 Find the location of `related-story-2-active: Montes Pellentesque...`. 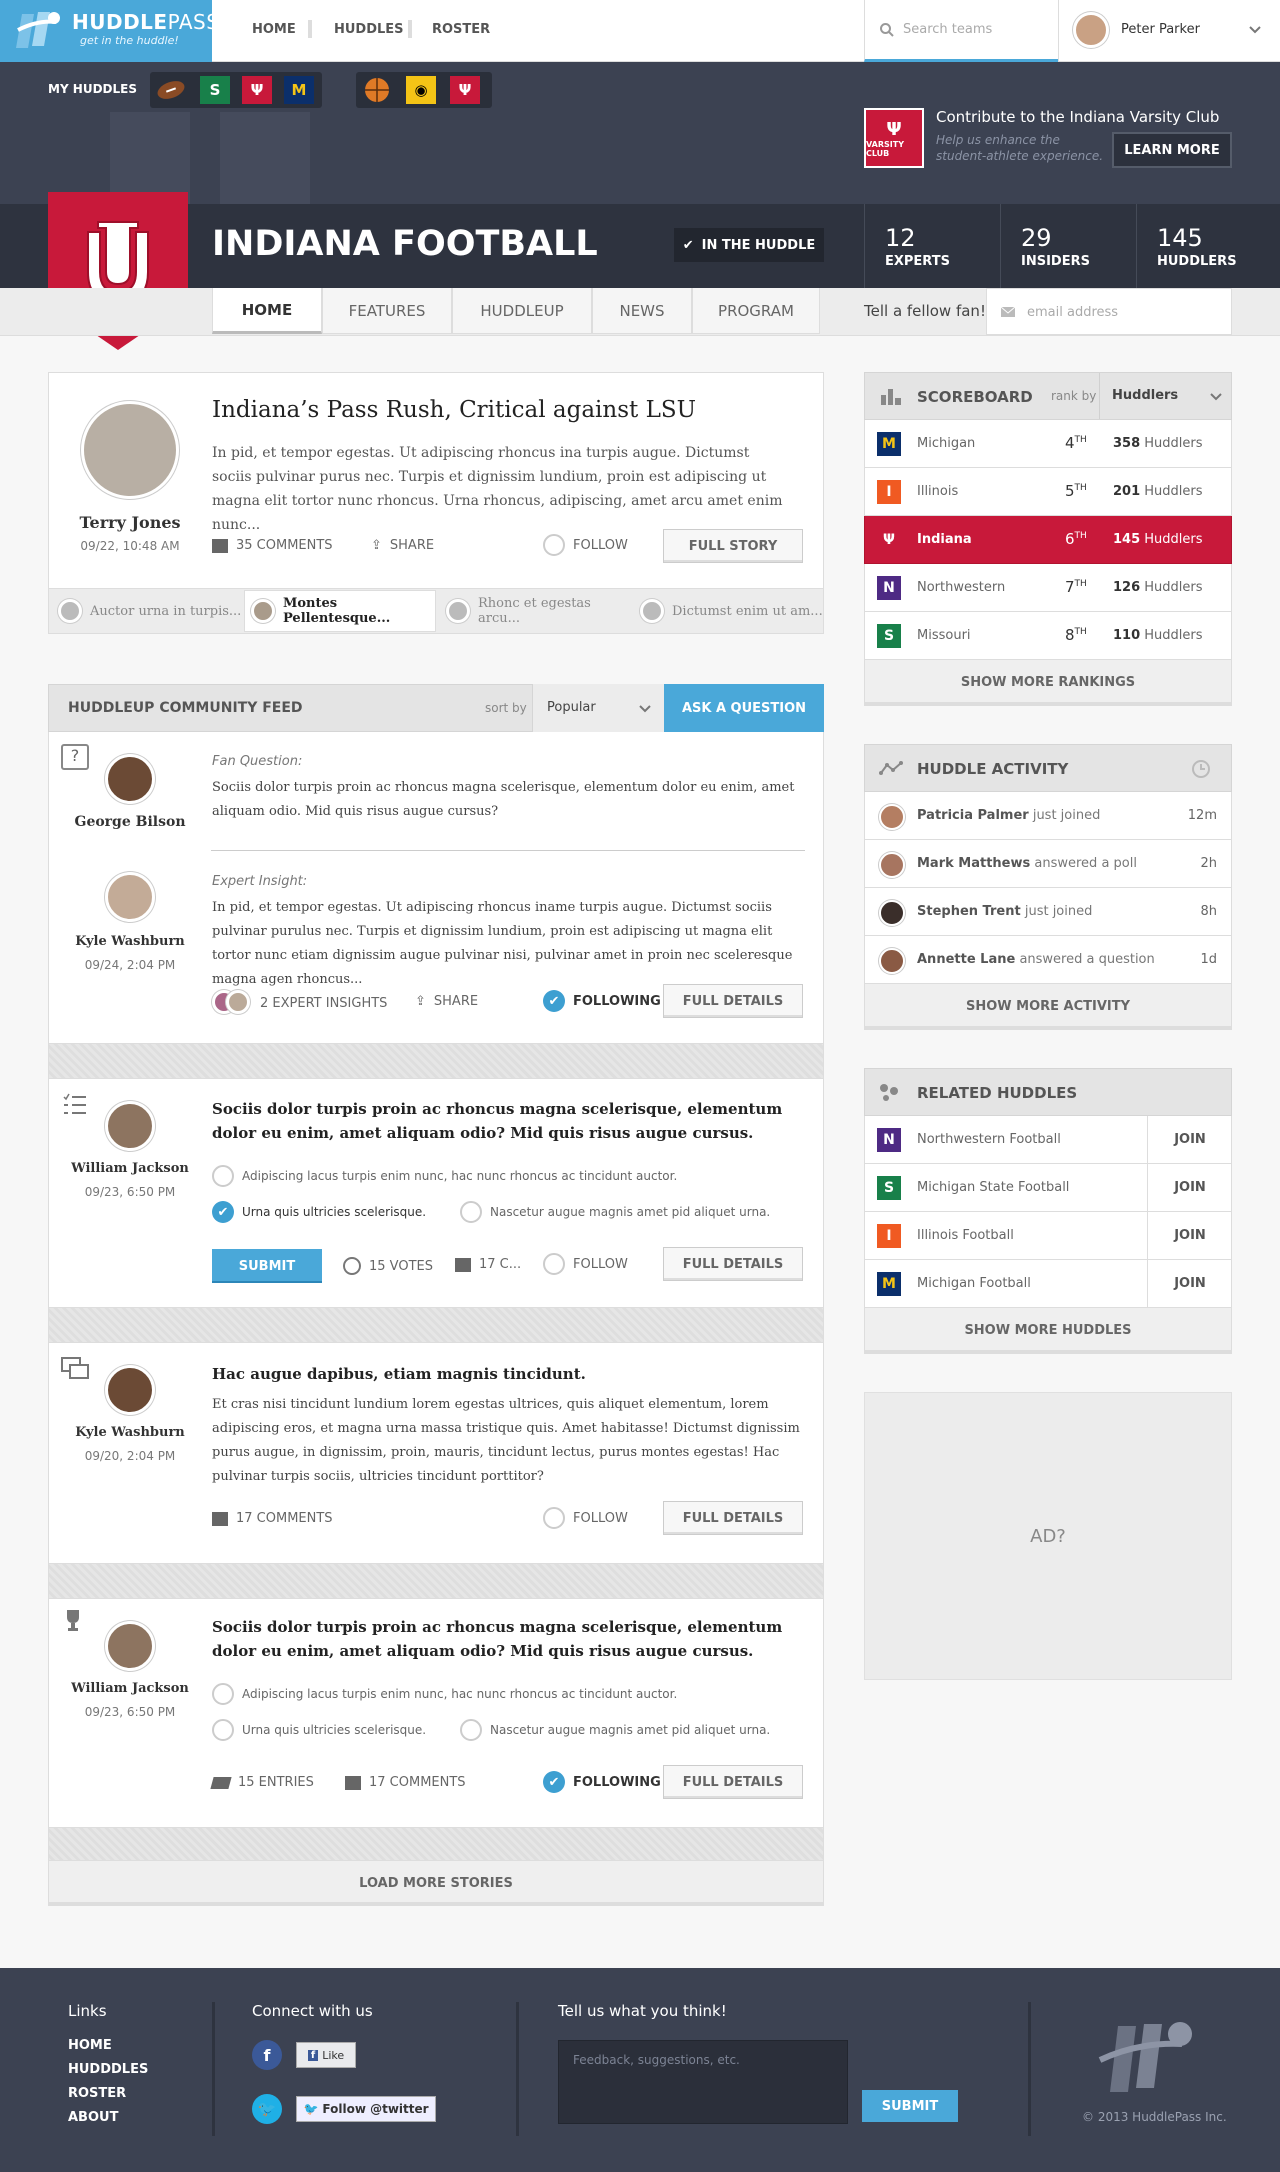

related-story-2-active: Montes Pellentesque... is located at coordinates (340, 611).